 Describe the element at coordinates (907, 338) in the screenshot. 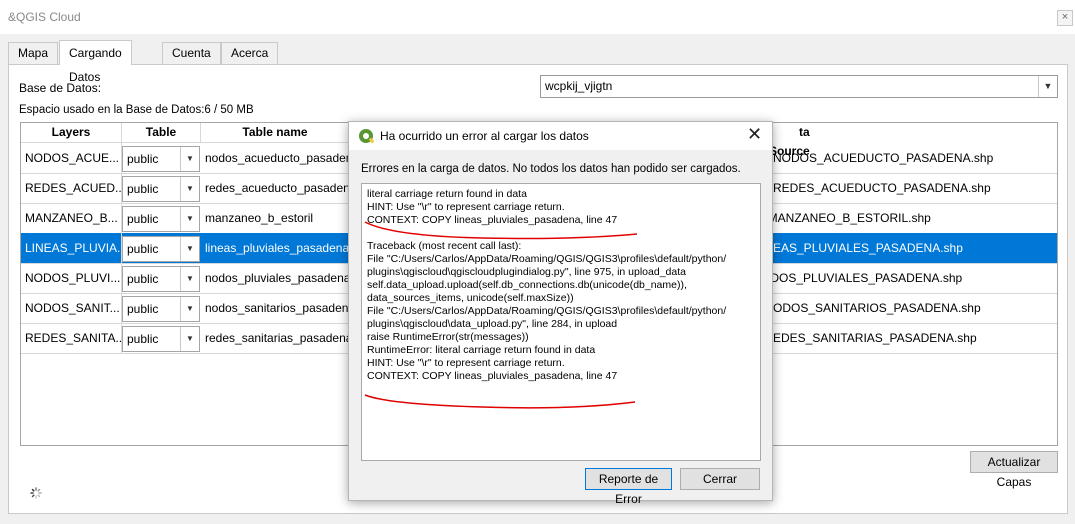

I see `cell-data-source: /REDES_SANITARIAS_PASADENA.shp` at that location.